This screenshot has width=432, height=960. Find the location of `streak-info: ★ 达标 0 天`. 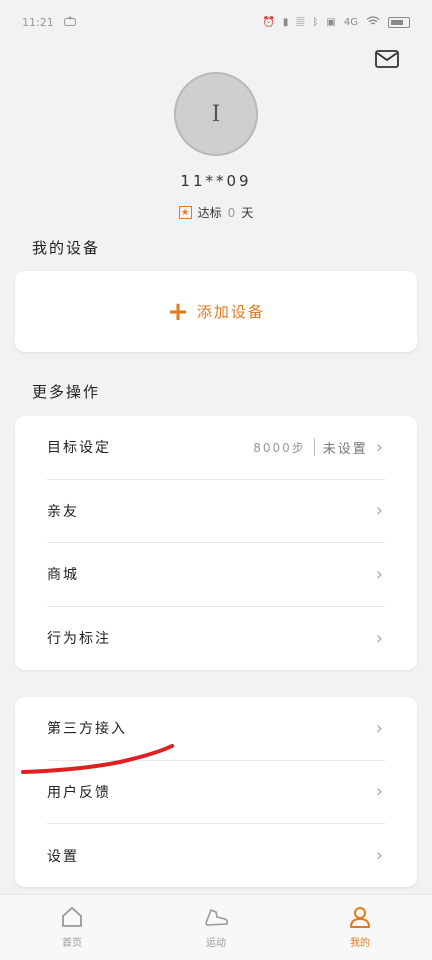

streak-info: ★ 达标 0 天 is located at coordinates (216, 212).